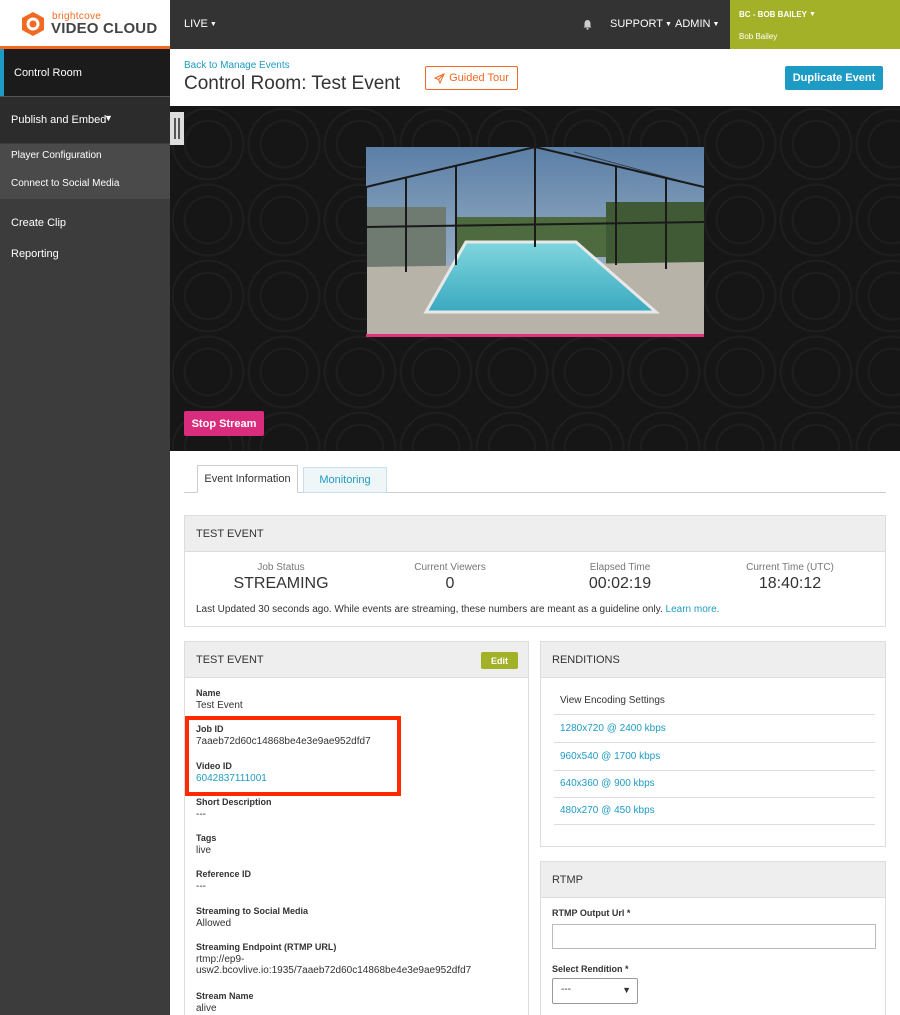 The width and height of the screenshot is (900, 1015). What do you see at coordinates (219, 699) in the screenshot?
I see `name-field: Name Test Event` at bounding box center [219, 699].